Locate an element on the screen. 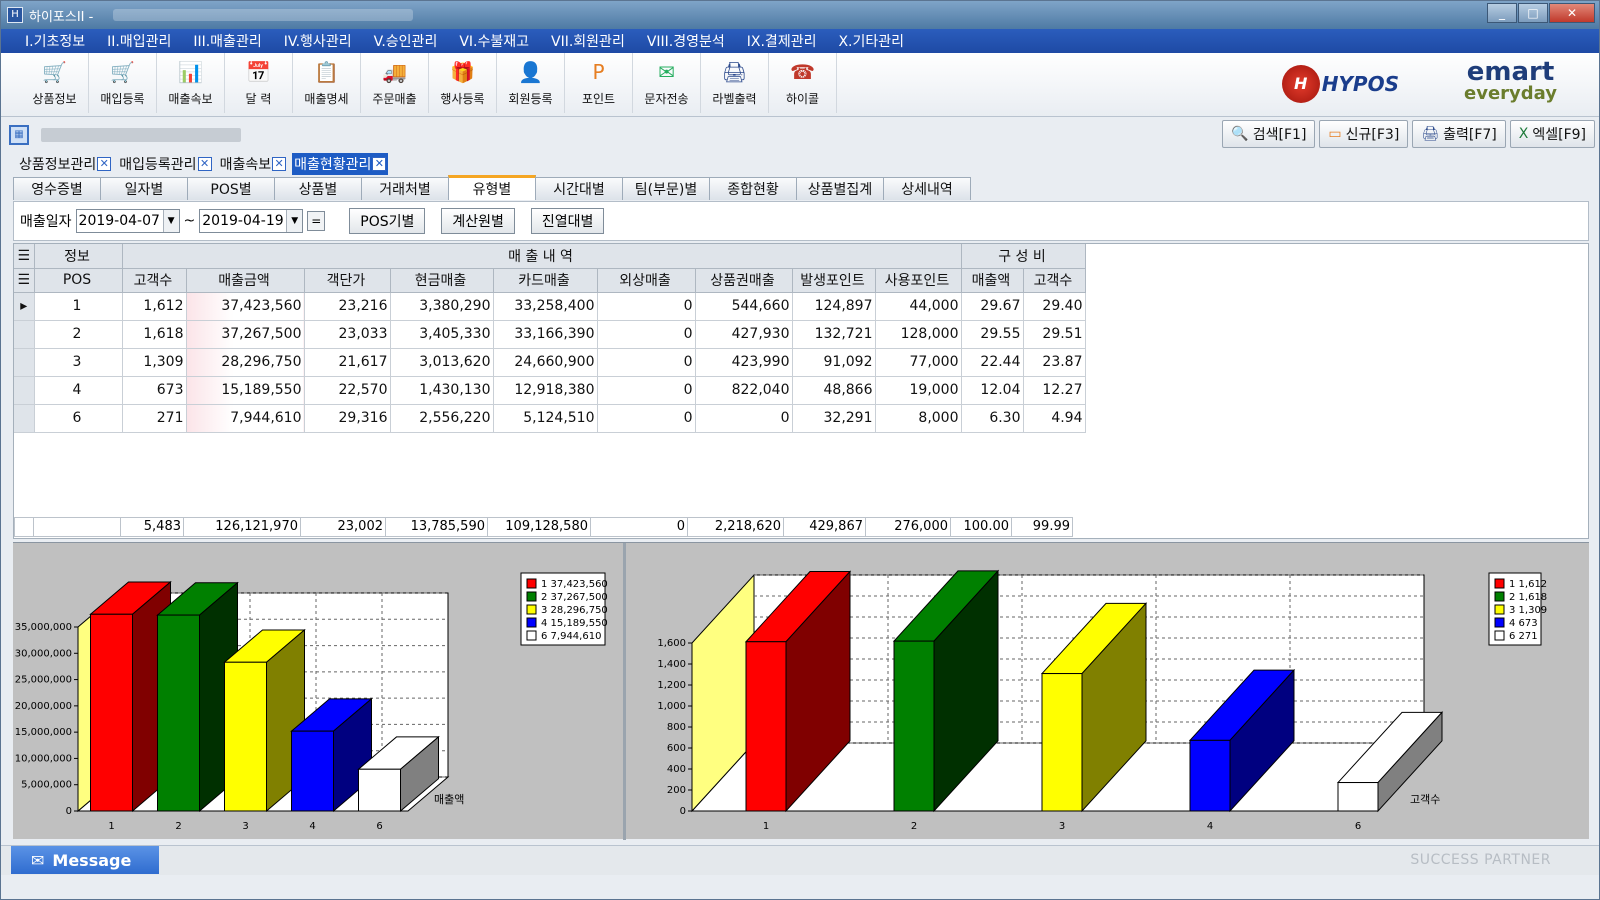 The width and height of the screenshot is (1600, 900). column-header: 카드매출 is located at coordinates (545, 280).